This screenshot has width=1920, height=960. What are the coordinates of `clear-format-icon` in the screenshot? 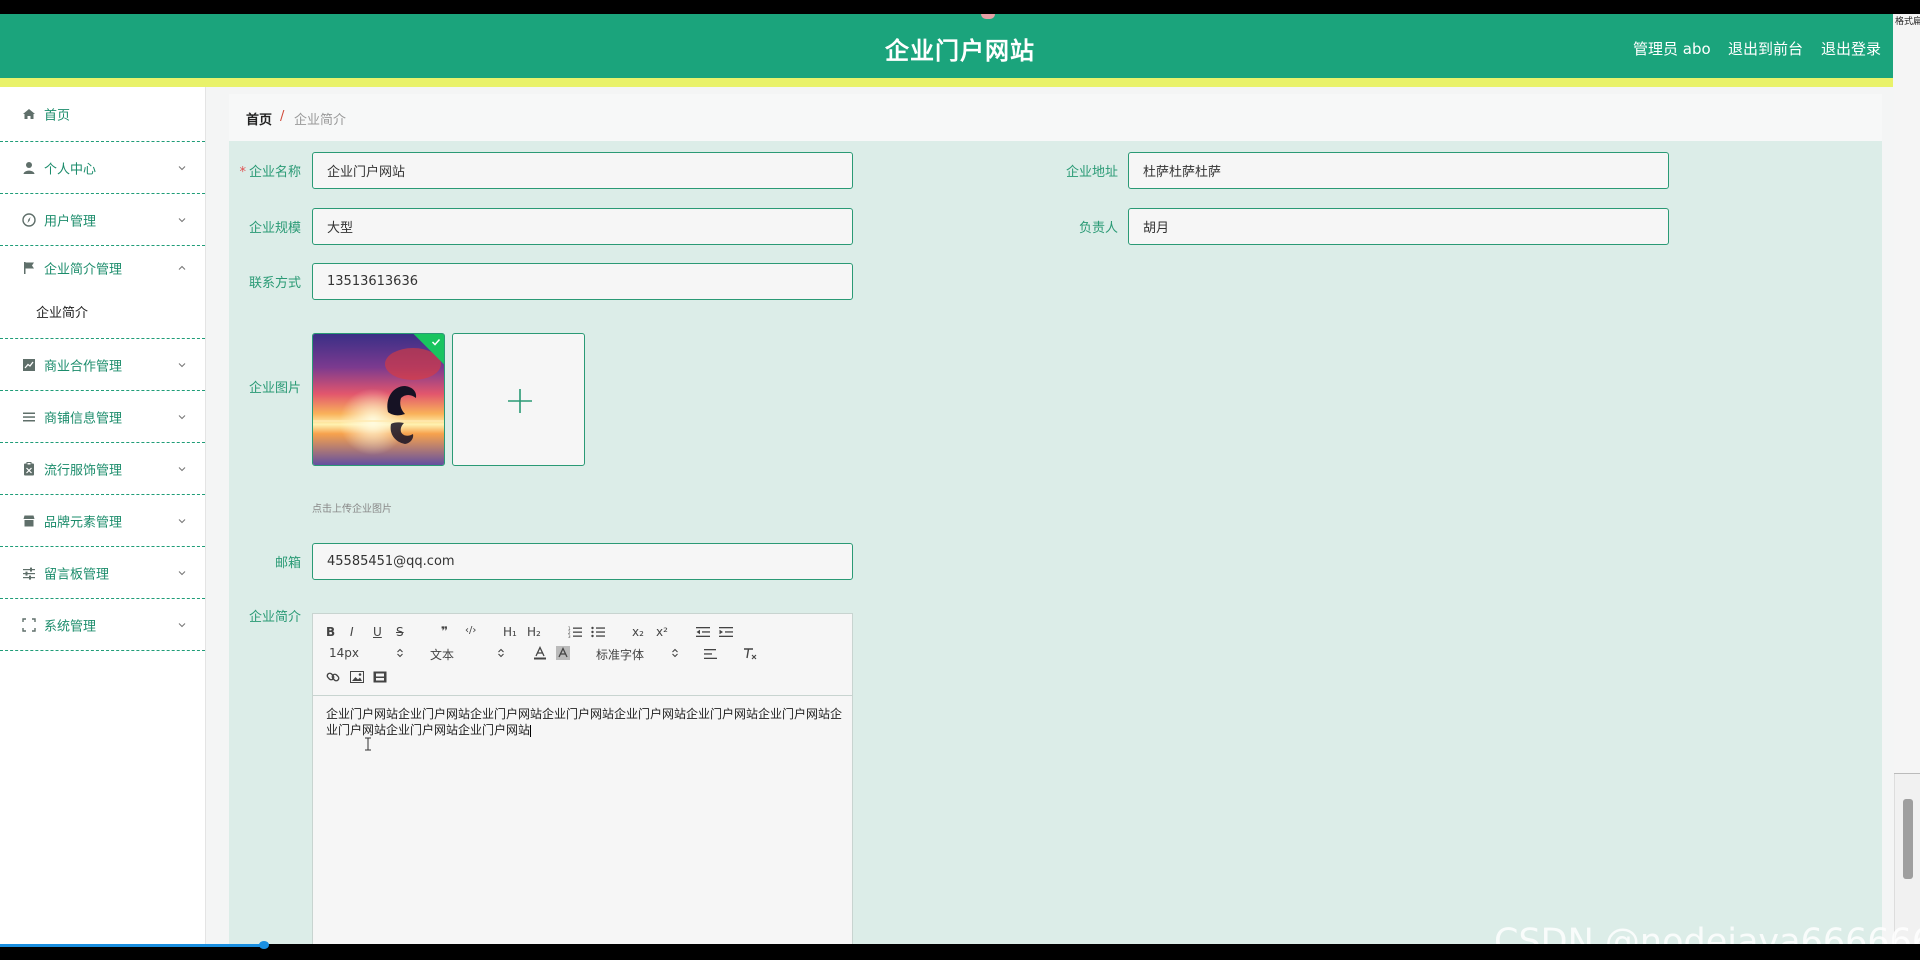 It's located at (750, 654).